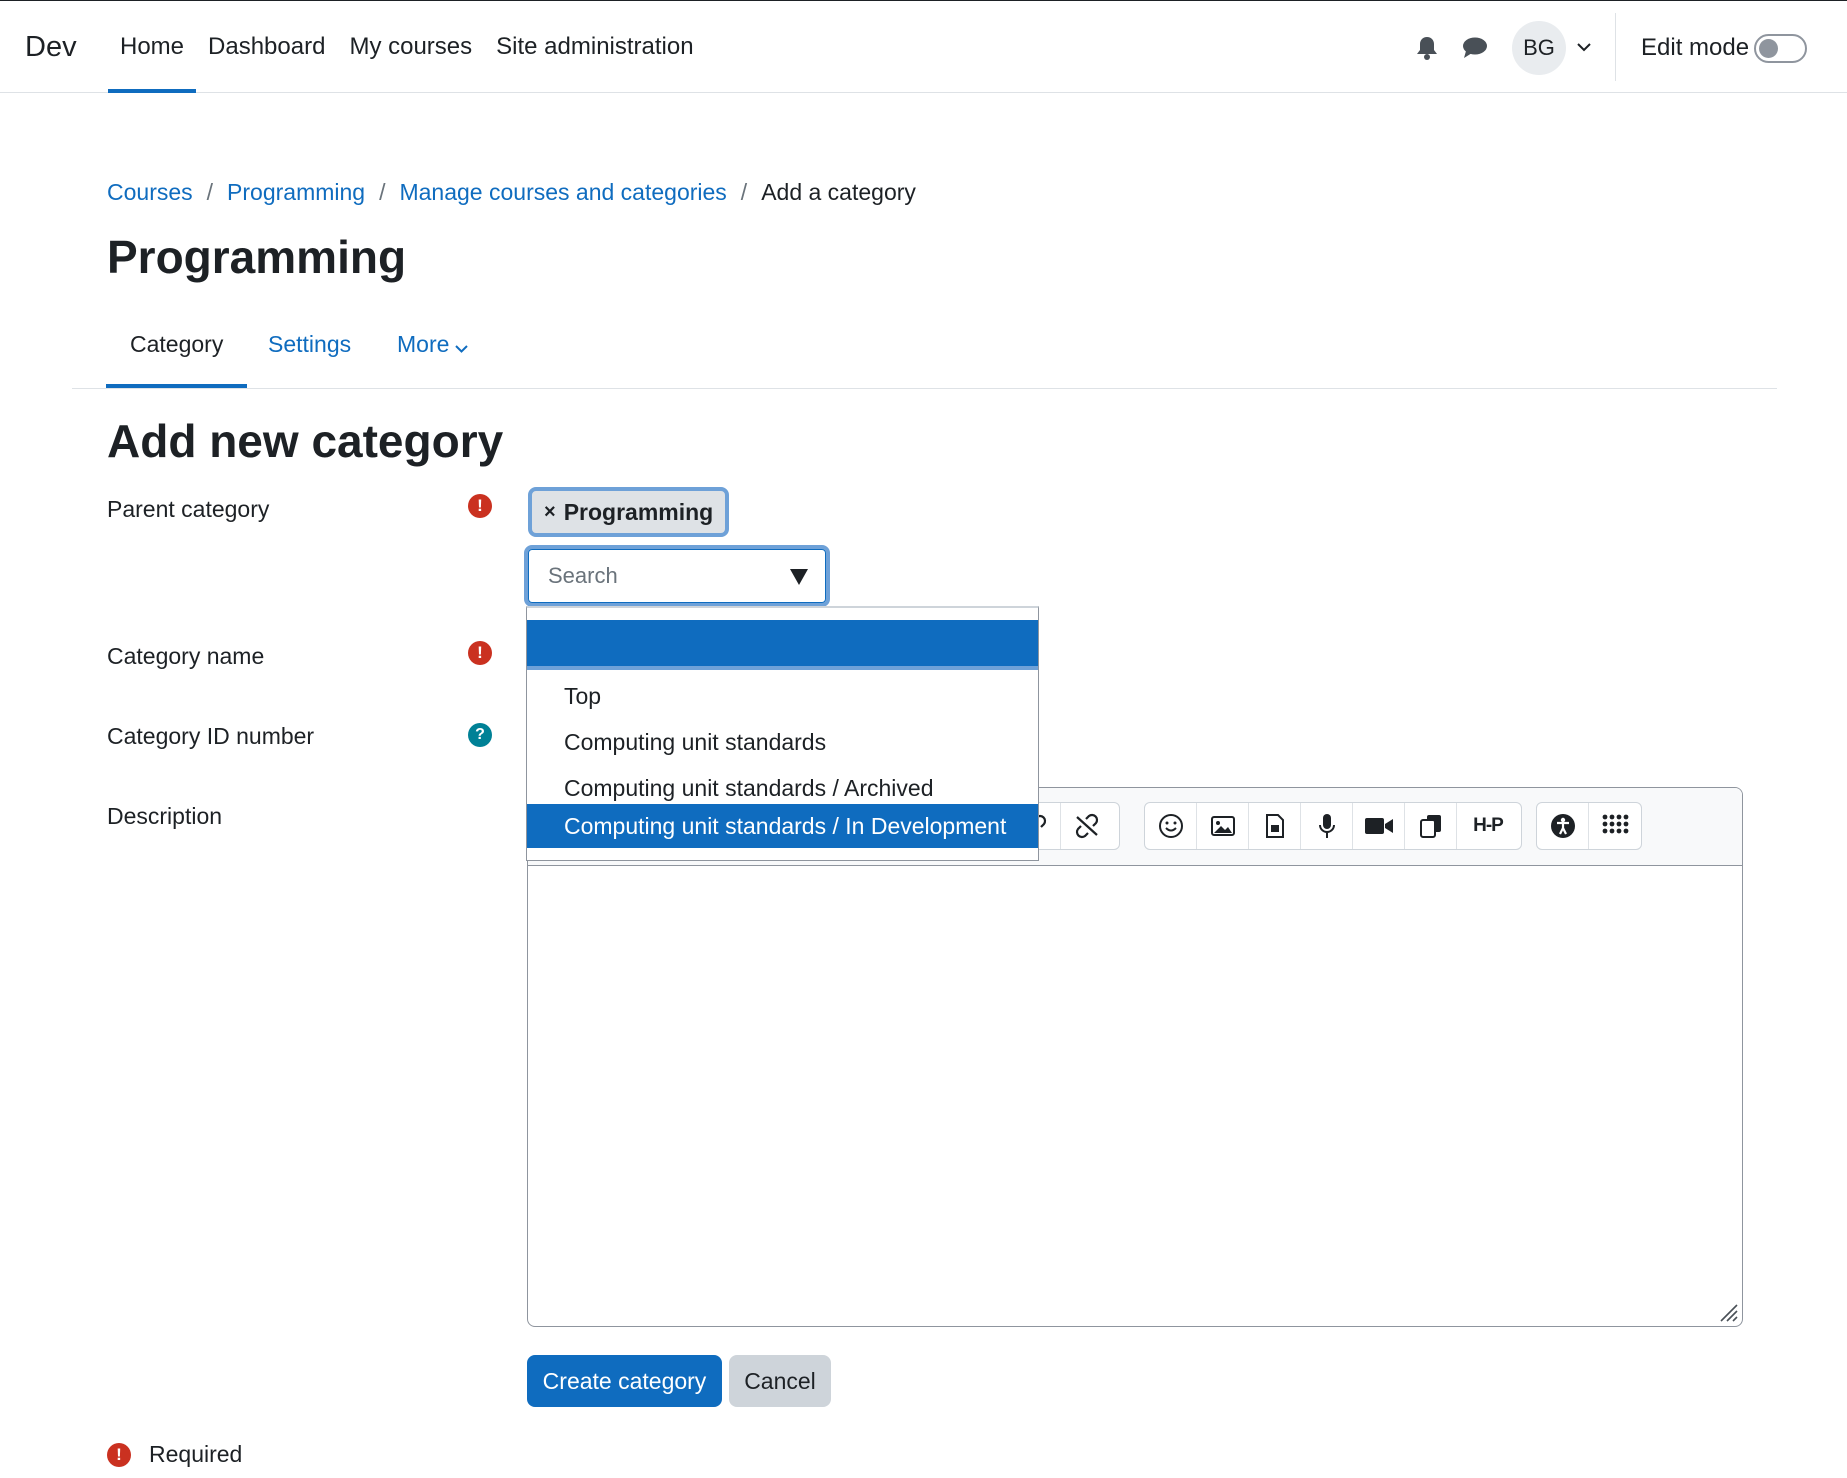  I want to click on required-legend: ! Required, so click(174, 1454).